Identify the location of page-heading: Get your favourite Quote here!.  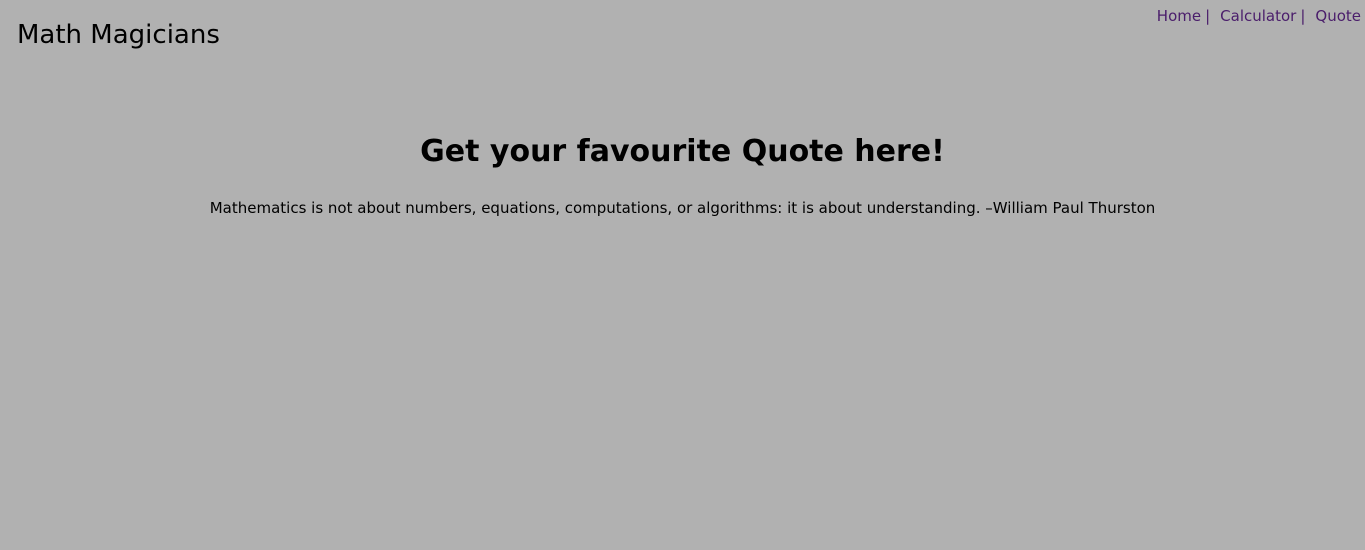
(682, 151).